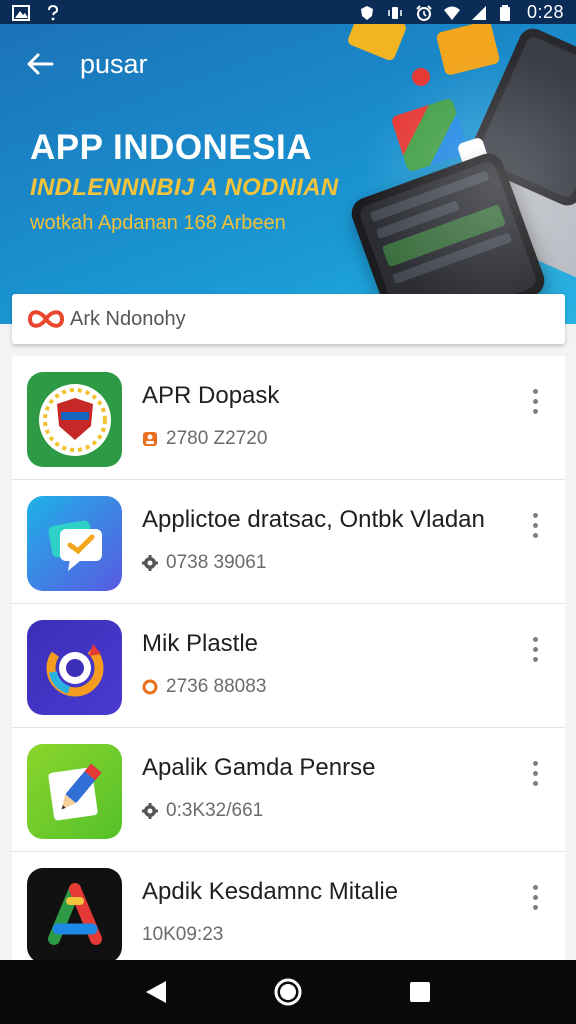 This screenshot has height=1024, width=576. I want to click on navigation-bar, so click(288, 992).